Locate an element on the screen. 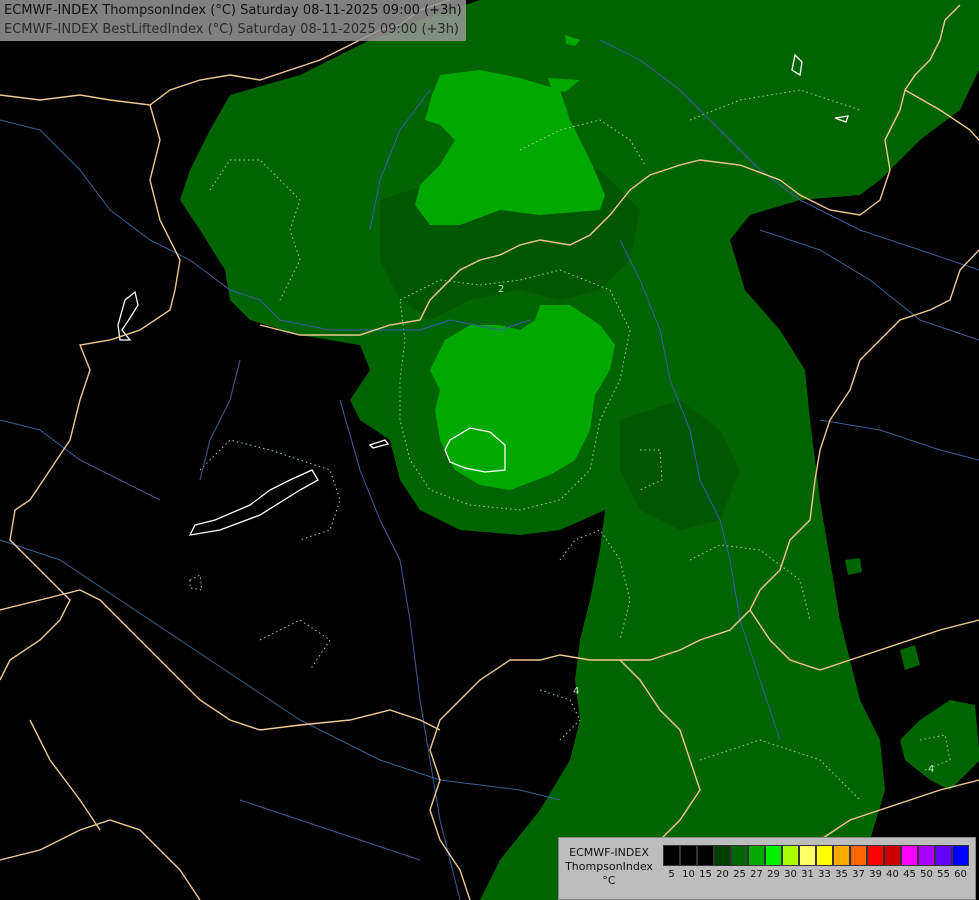 This screenshot has height=900, width=979. contour-label: 2 is located at coordinates (501, 289).